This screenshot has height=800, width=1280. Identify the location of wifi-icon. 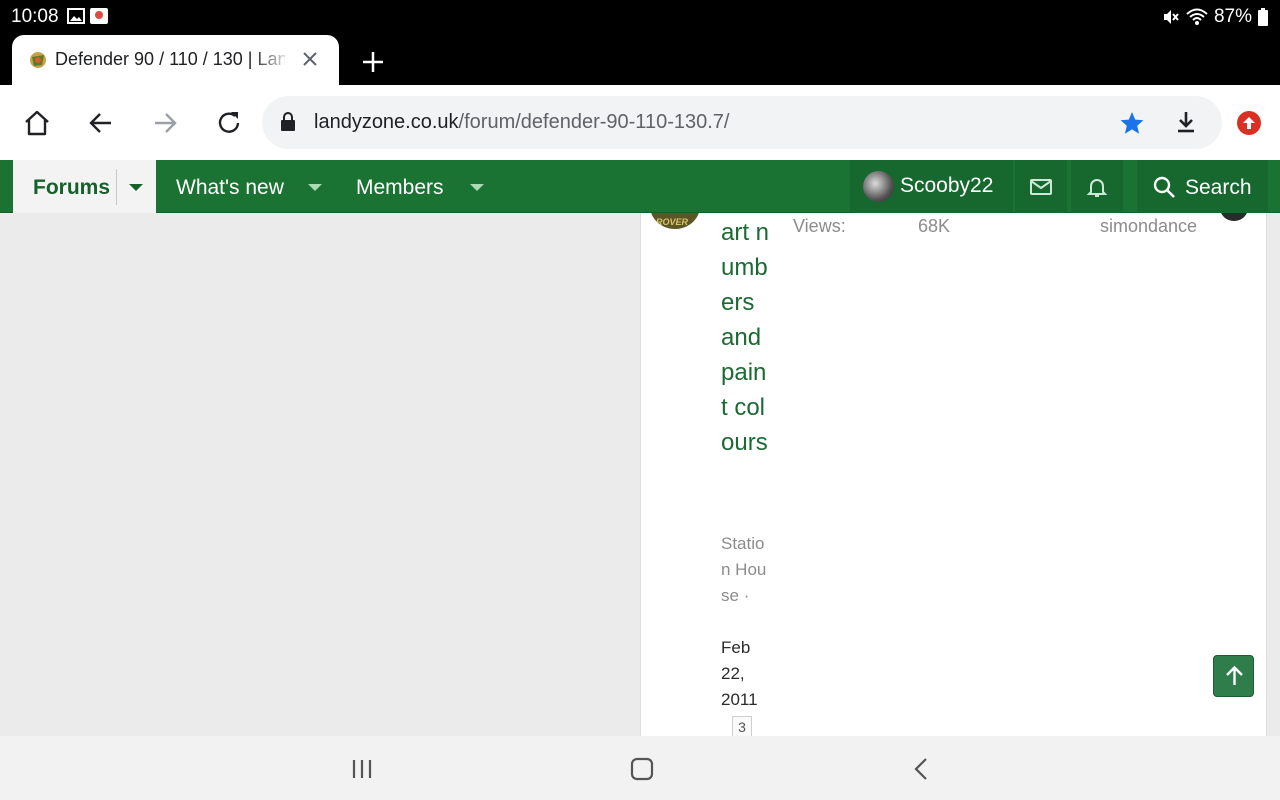
(1197, 16).